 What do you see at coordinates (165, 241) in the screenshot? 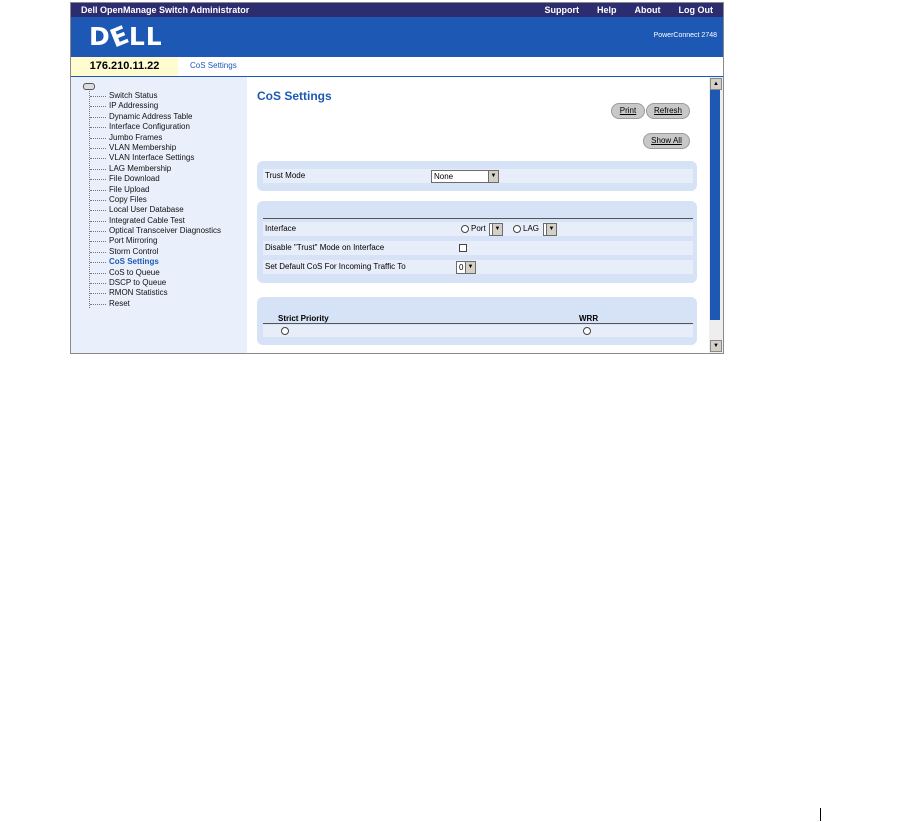
I see `sidebar-item-port-mirroring: Port Mirroring` at bounding box center [165, 241].